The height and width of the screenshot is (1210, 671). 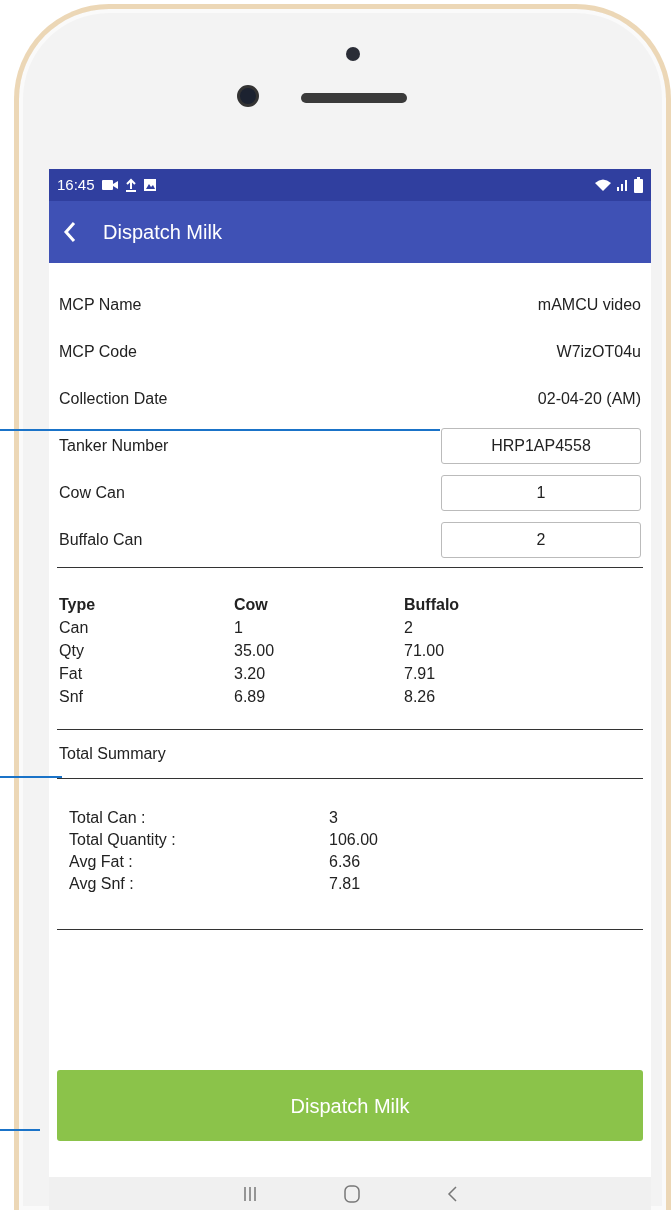 I want to click on field-value: 02-04-20 (AM), so click(x=589, y=398).